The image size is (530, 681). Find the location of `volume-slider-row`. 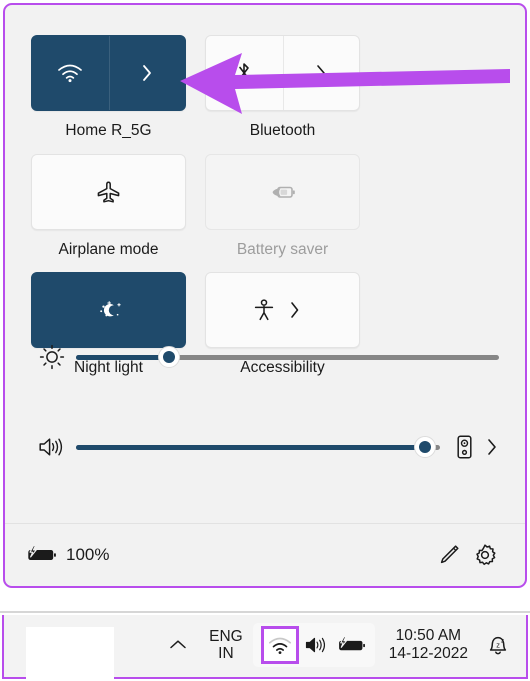

volume-slider-row is located at coordinates (265, 447).